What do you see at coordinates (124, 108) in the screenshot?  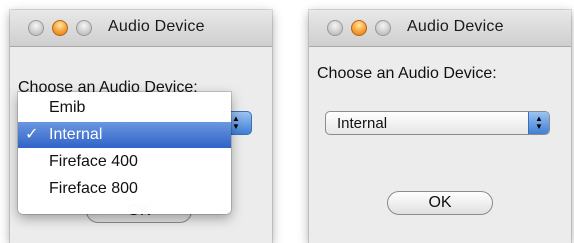 I see `menu-item-emib: Emib` at bounding box center [124, 108].